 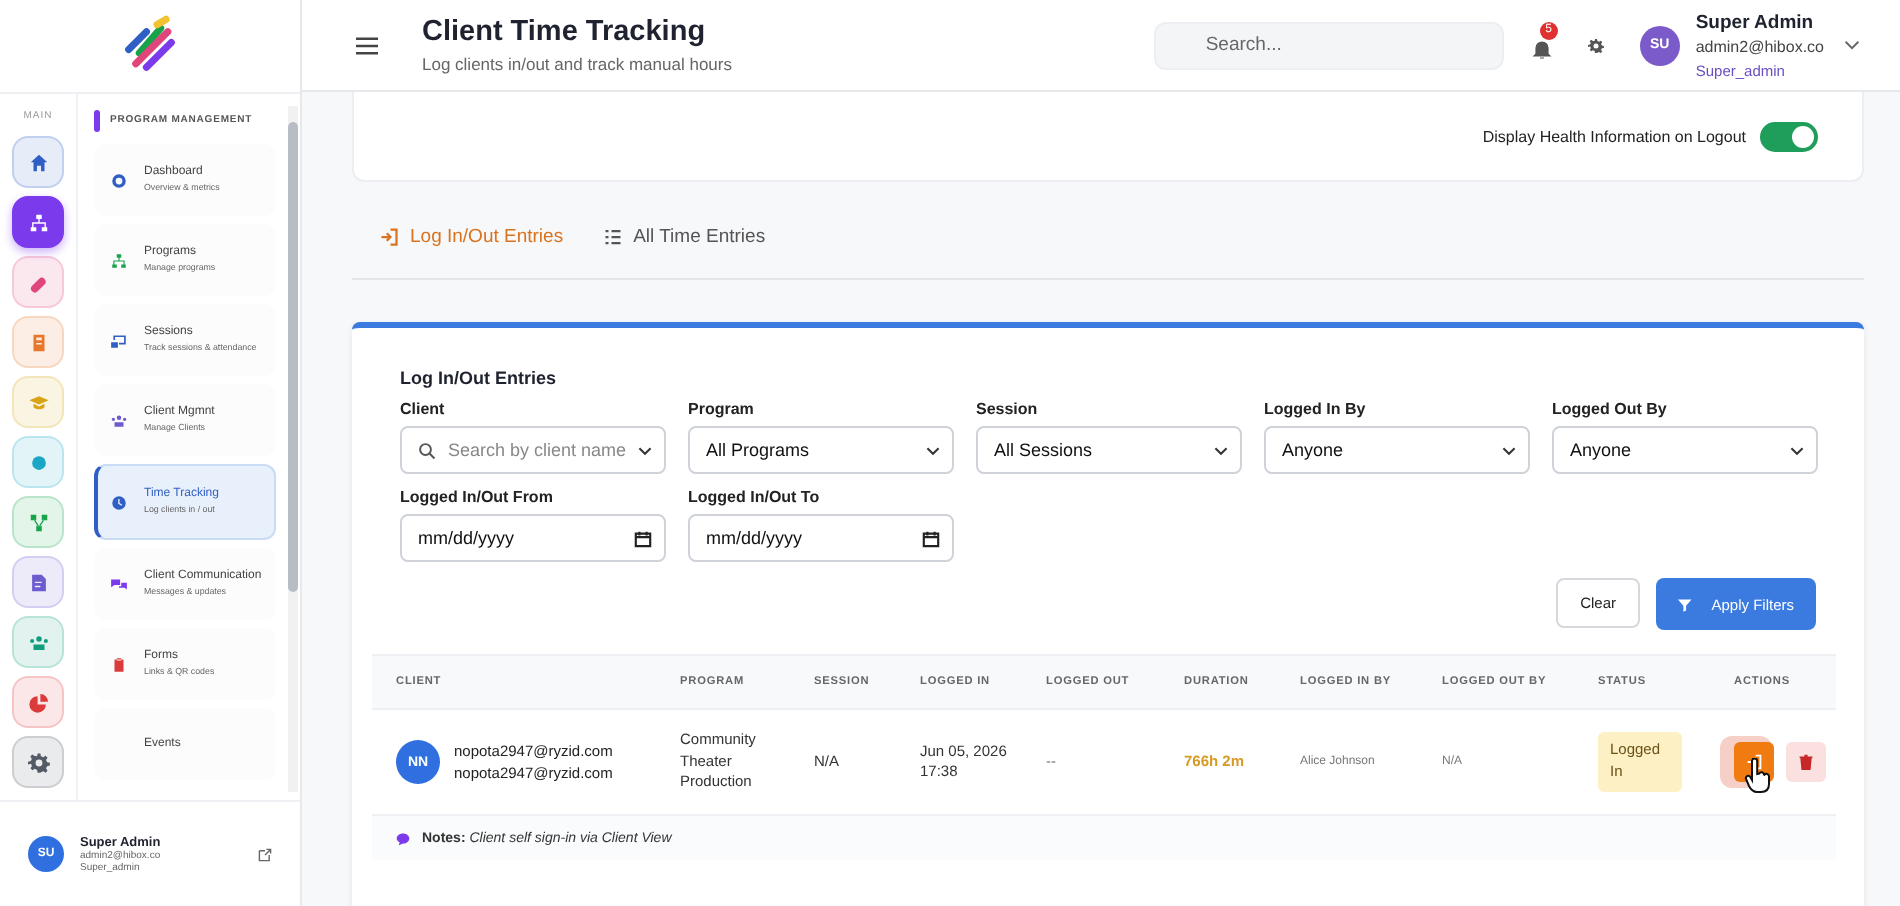 I want to click on filter-icon, so click(x=1685, y=604).